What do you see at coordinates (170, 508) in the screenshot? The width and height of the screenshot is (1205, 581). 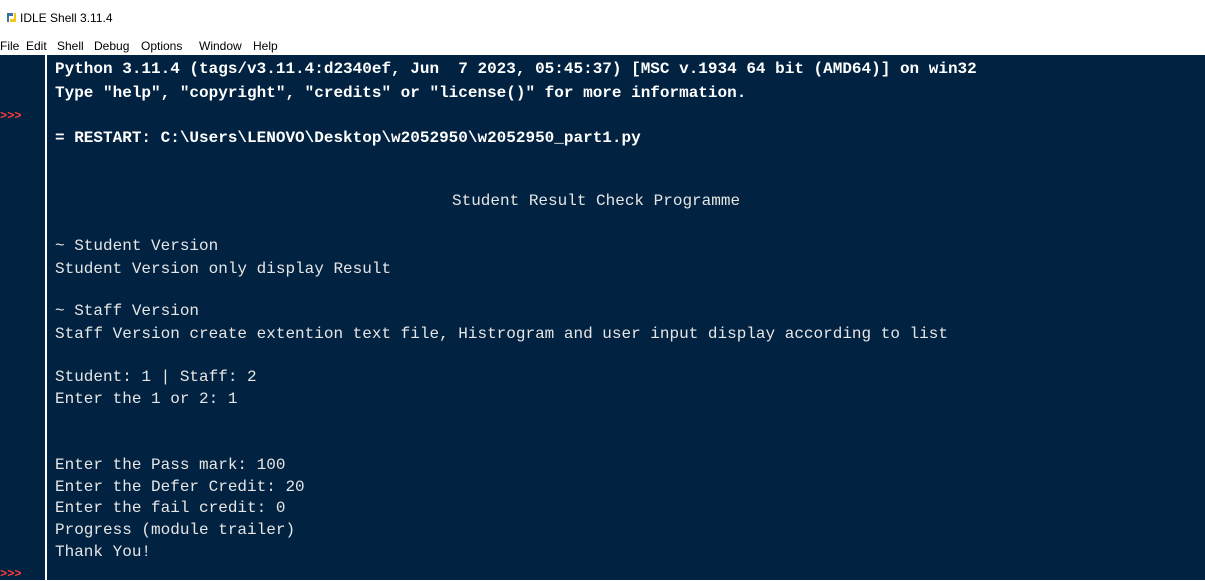 I see `fail-credit-input: Enter the fail credit: 0` at bounding box center [170, 508].